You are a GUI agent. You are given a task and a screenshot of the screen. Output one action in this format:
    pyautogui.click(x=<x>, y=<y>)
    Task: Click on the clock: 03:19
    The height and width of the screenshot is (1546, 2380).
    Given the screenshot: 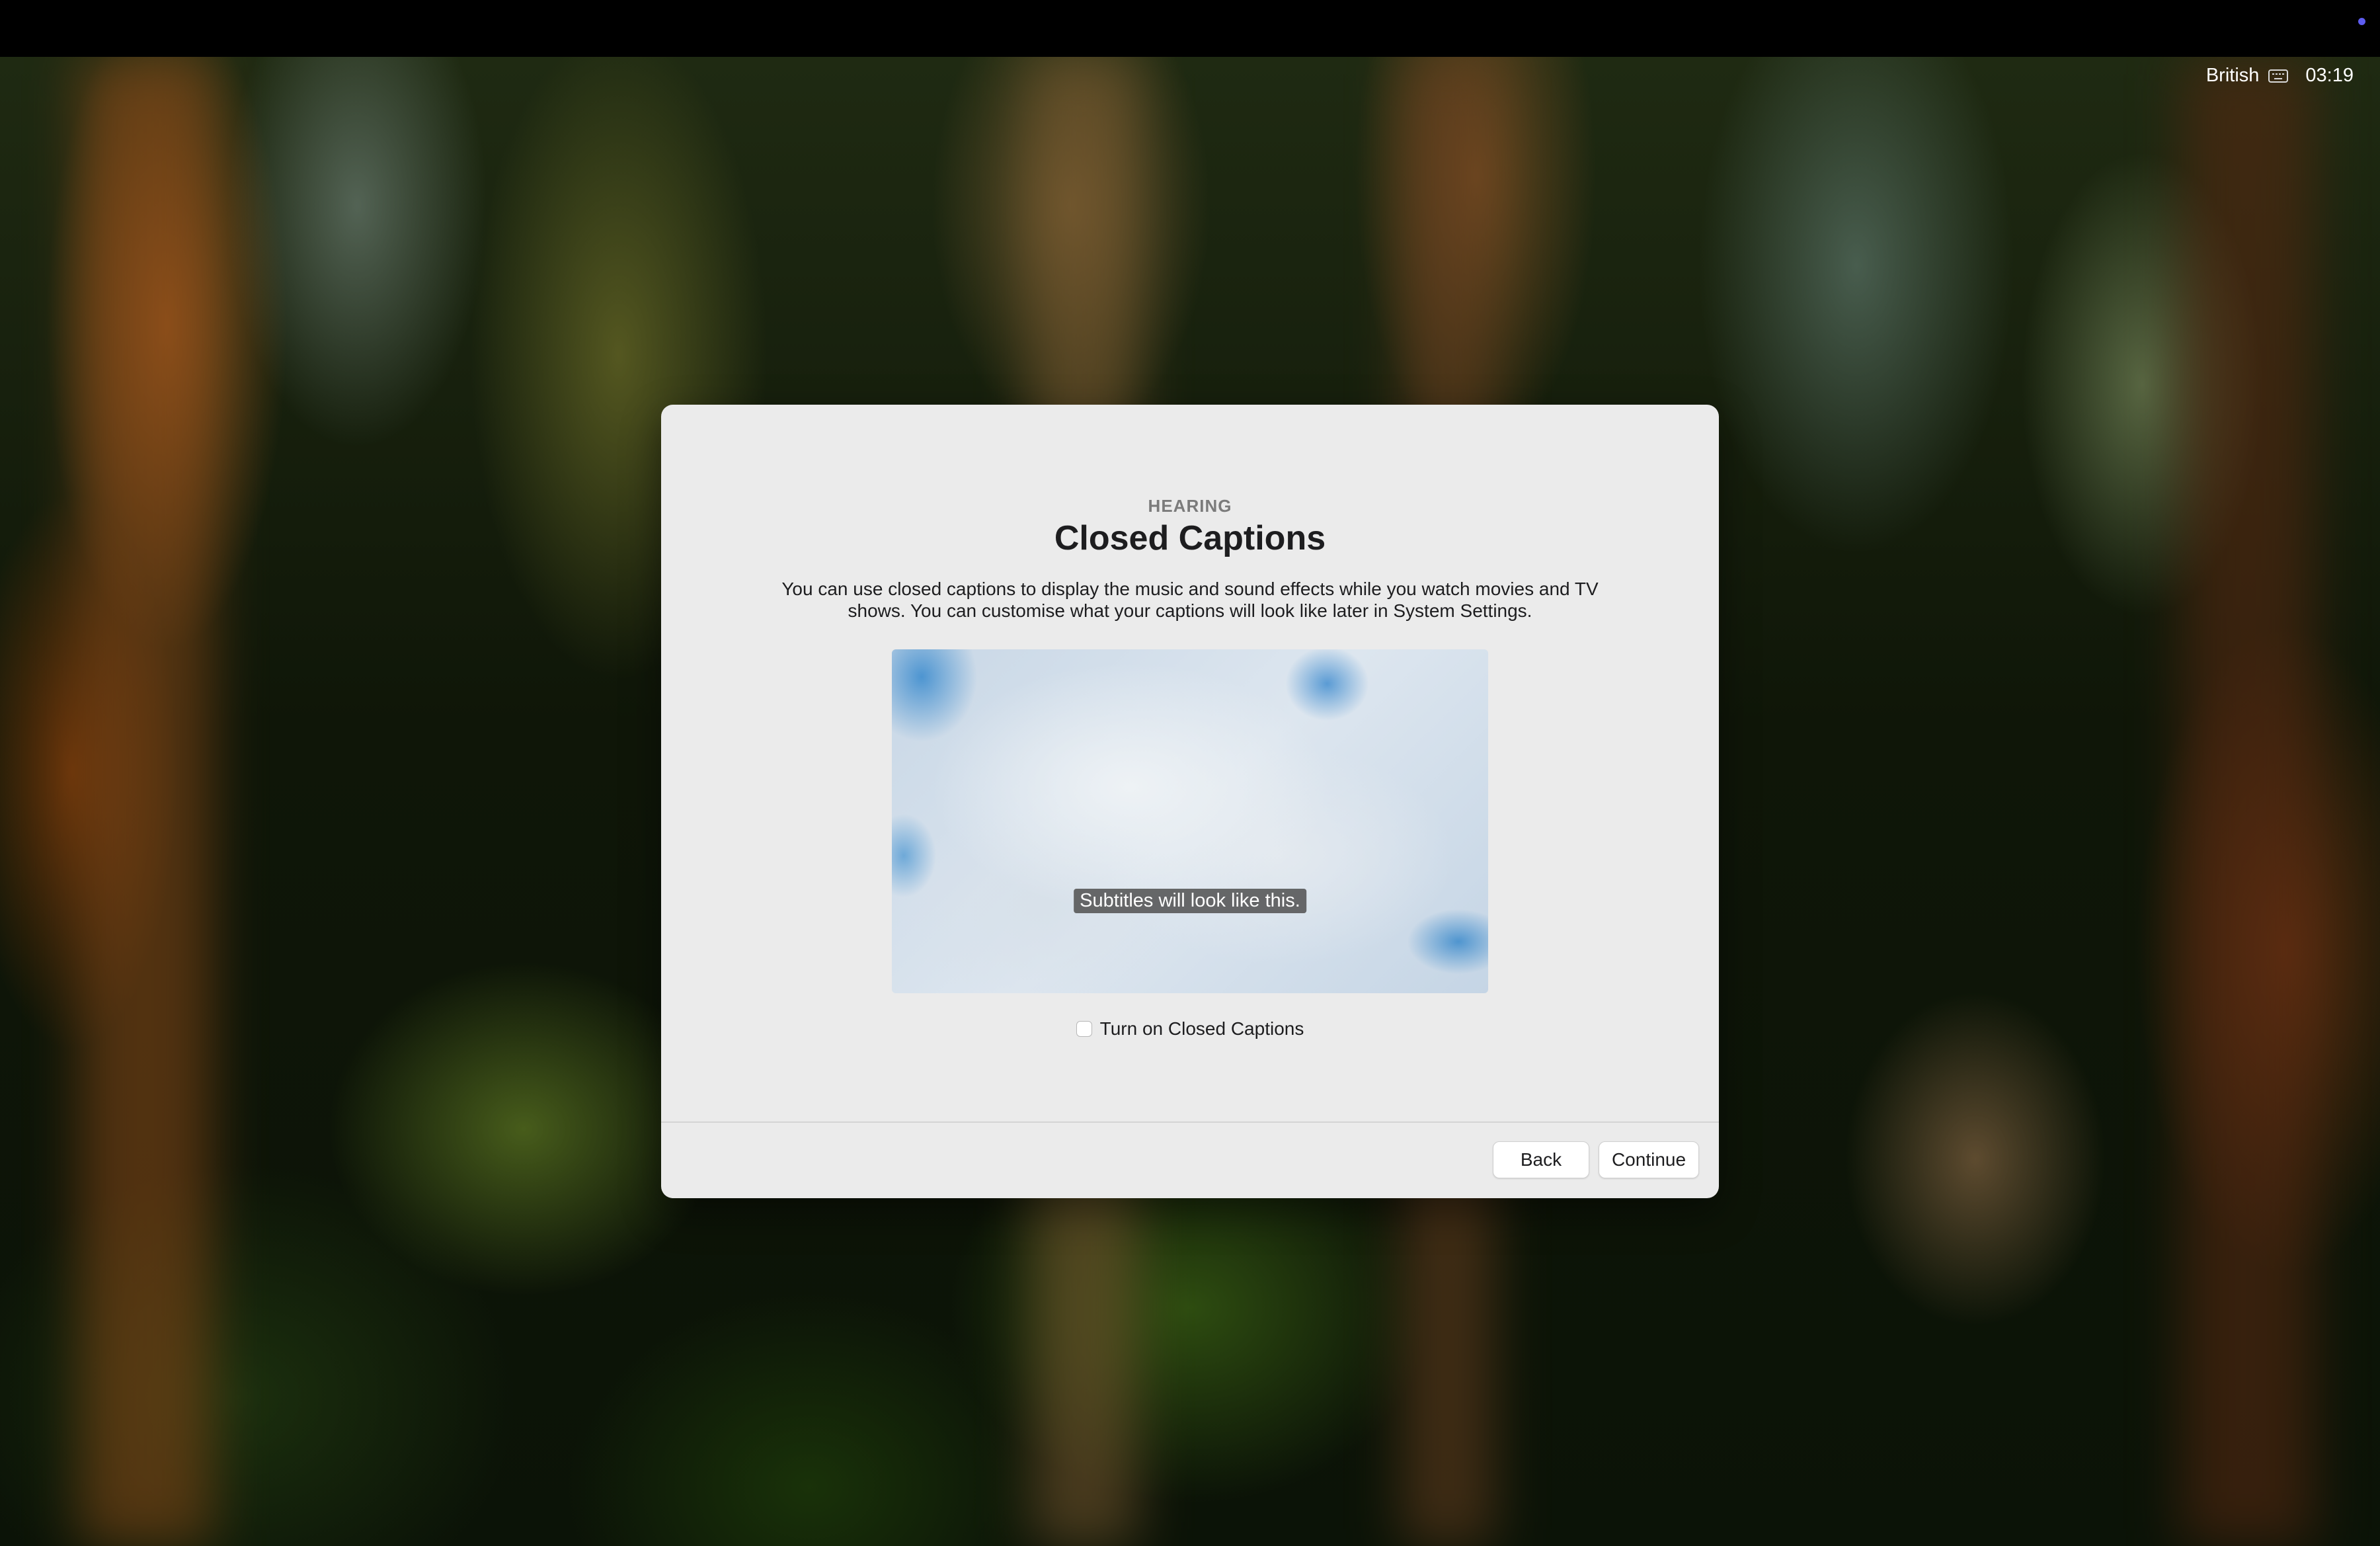 What is the action you would take?
    pyautogui.click(x=2329, y=75)
    